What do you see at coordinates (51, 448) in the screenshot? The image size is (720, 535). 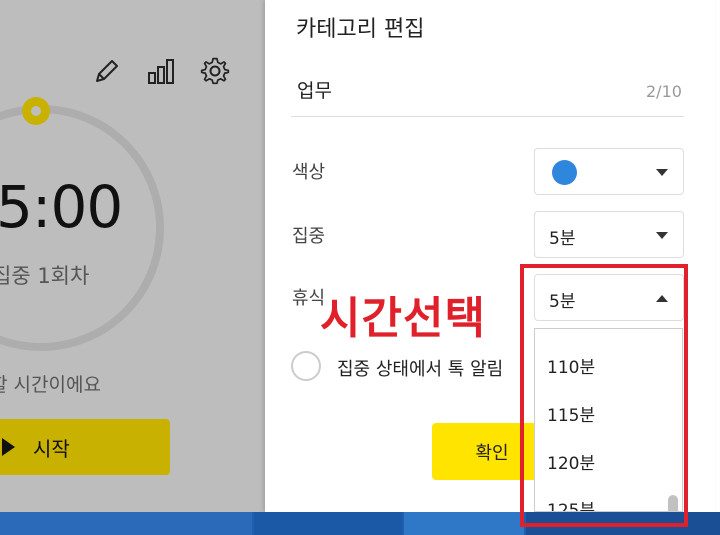 I see `start-button-label: 시작` at bounding box center [51, 448].